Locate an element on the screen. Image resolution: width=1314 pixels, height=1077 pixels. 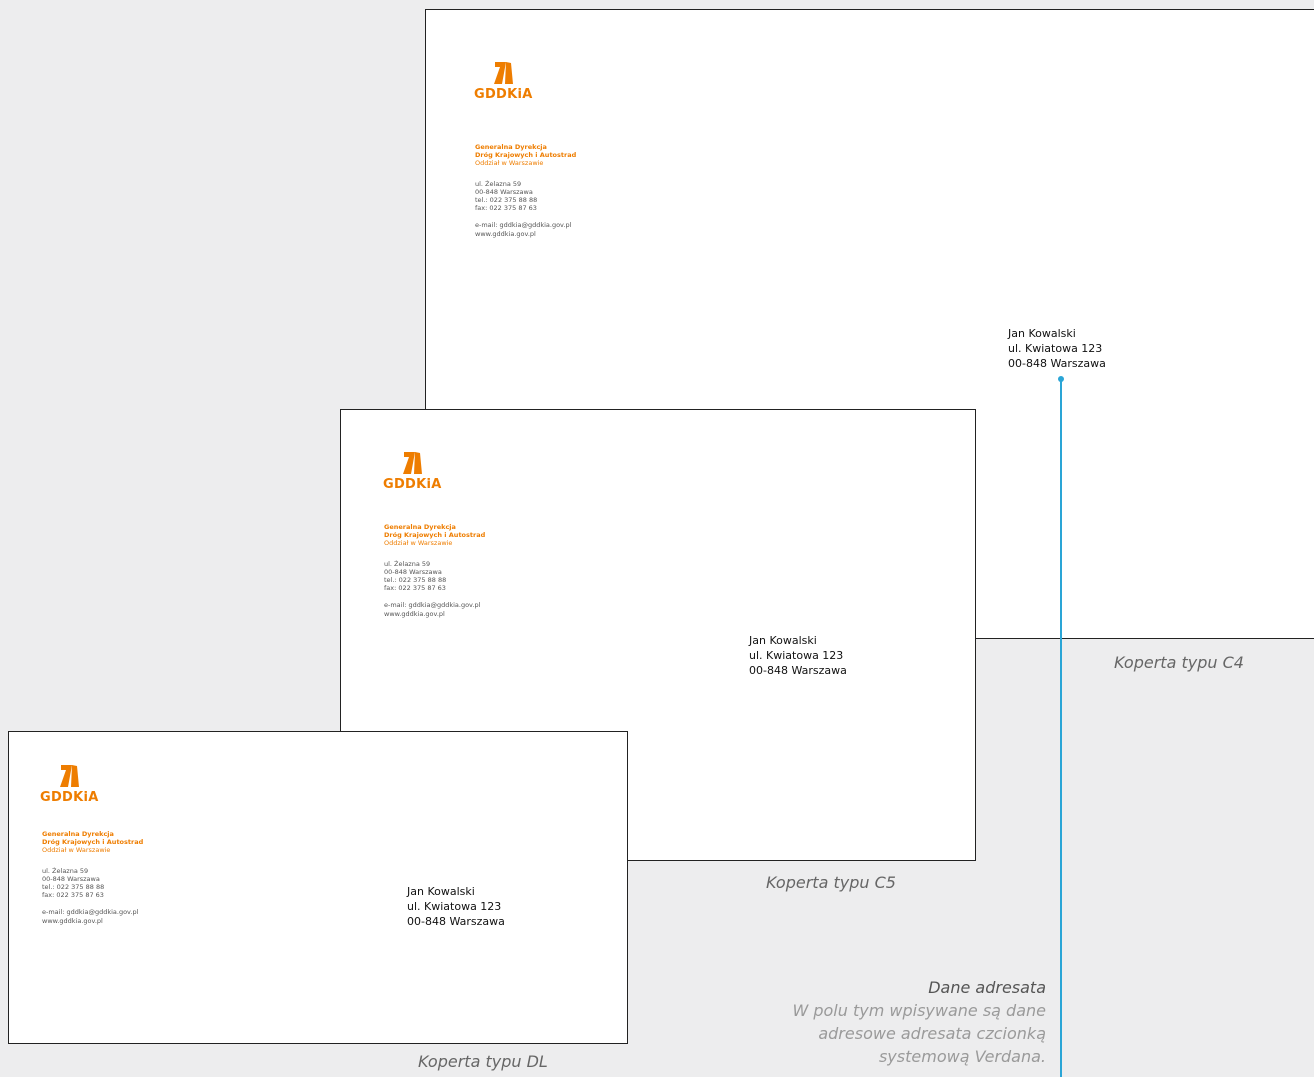
caption-dl: Koperta typu DL is located at coordinates (483, 1061).